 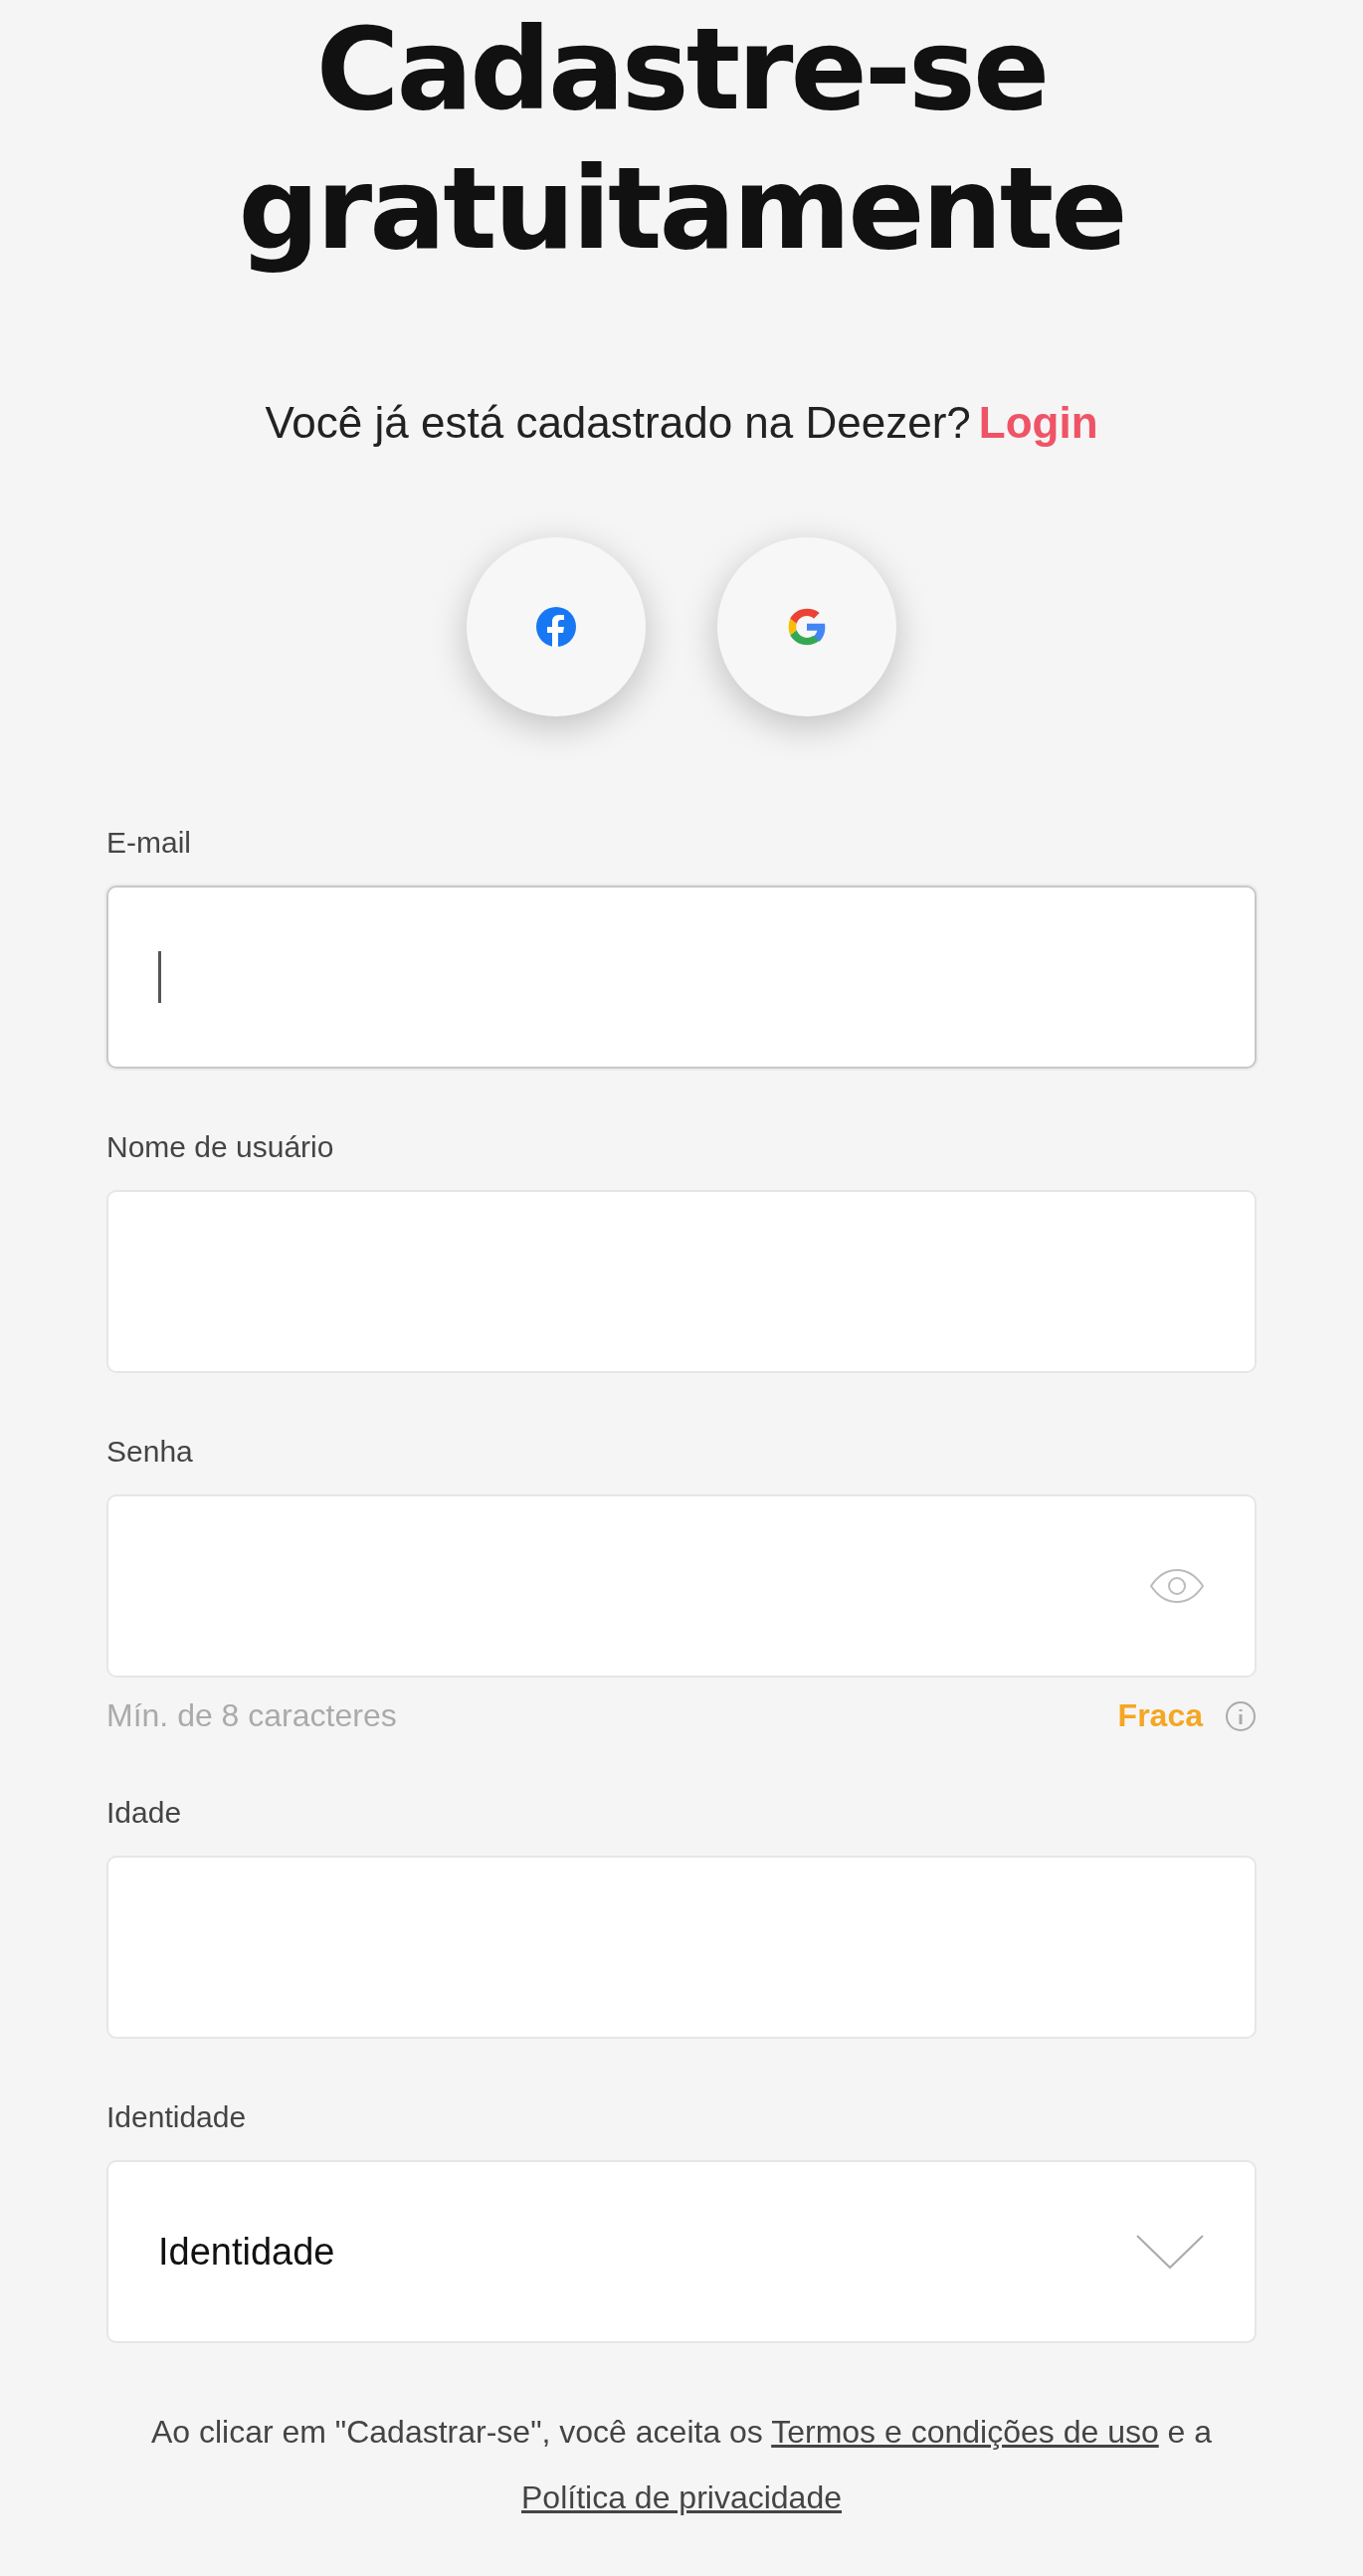 I want to click on terms-link: Termos e condições de uso, so click(x=965, y=2432).